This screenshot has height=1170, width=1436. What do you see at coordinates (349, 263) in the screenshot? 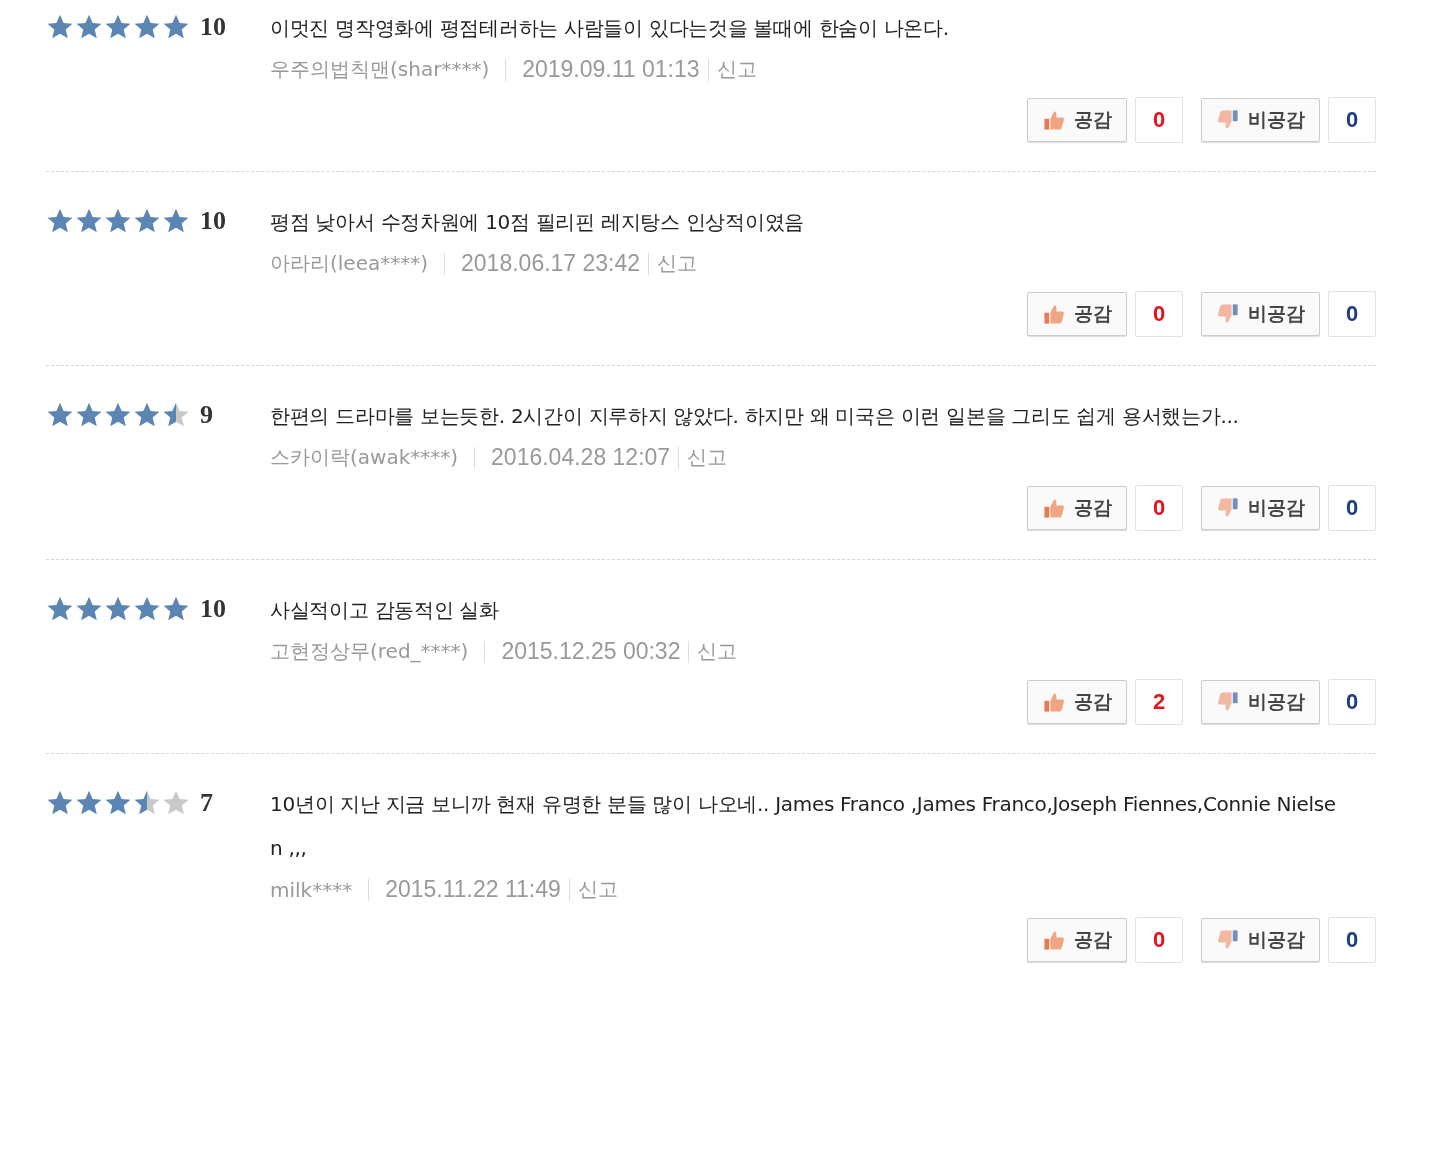
I see `author-name: 아라리(leea****)` at bounding box center [349, 263].